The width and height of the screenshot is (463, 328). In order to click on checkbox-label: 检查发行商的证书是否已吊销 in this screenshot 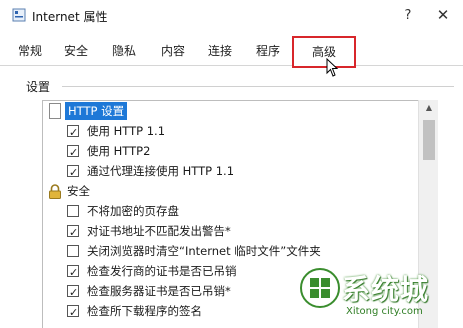, I will do `click(162, 271)`.